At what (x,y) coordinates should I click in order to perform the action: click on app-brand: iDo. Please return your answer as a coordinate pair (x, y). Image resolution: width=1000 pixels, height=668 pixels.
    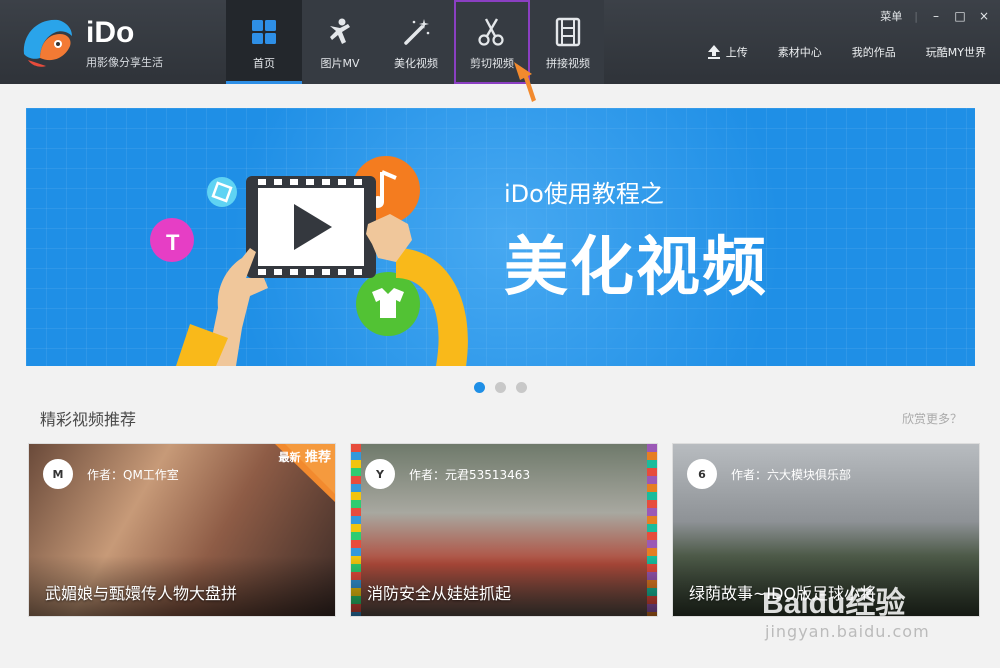
    Looking at the image, I should click on (110, 32).